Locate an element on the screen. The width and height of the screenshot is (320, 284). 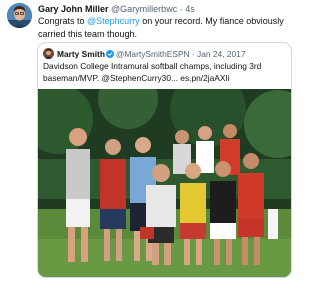
author-avatar-image is located at coordinates (19, 15).